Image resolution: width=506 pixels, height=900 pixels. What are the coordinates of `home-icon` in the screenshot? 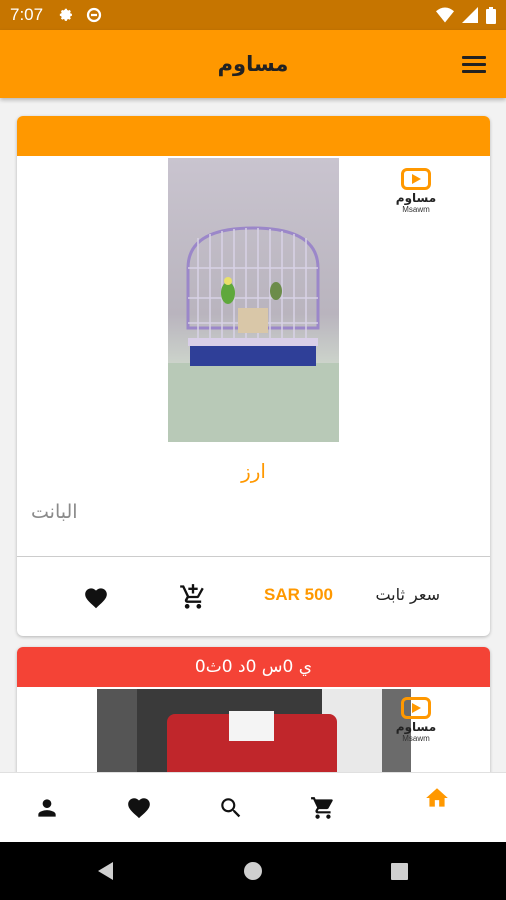 It's located at (437, 797).